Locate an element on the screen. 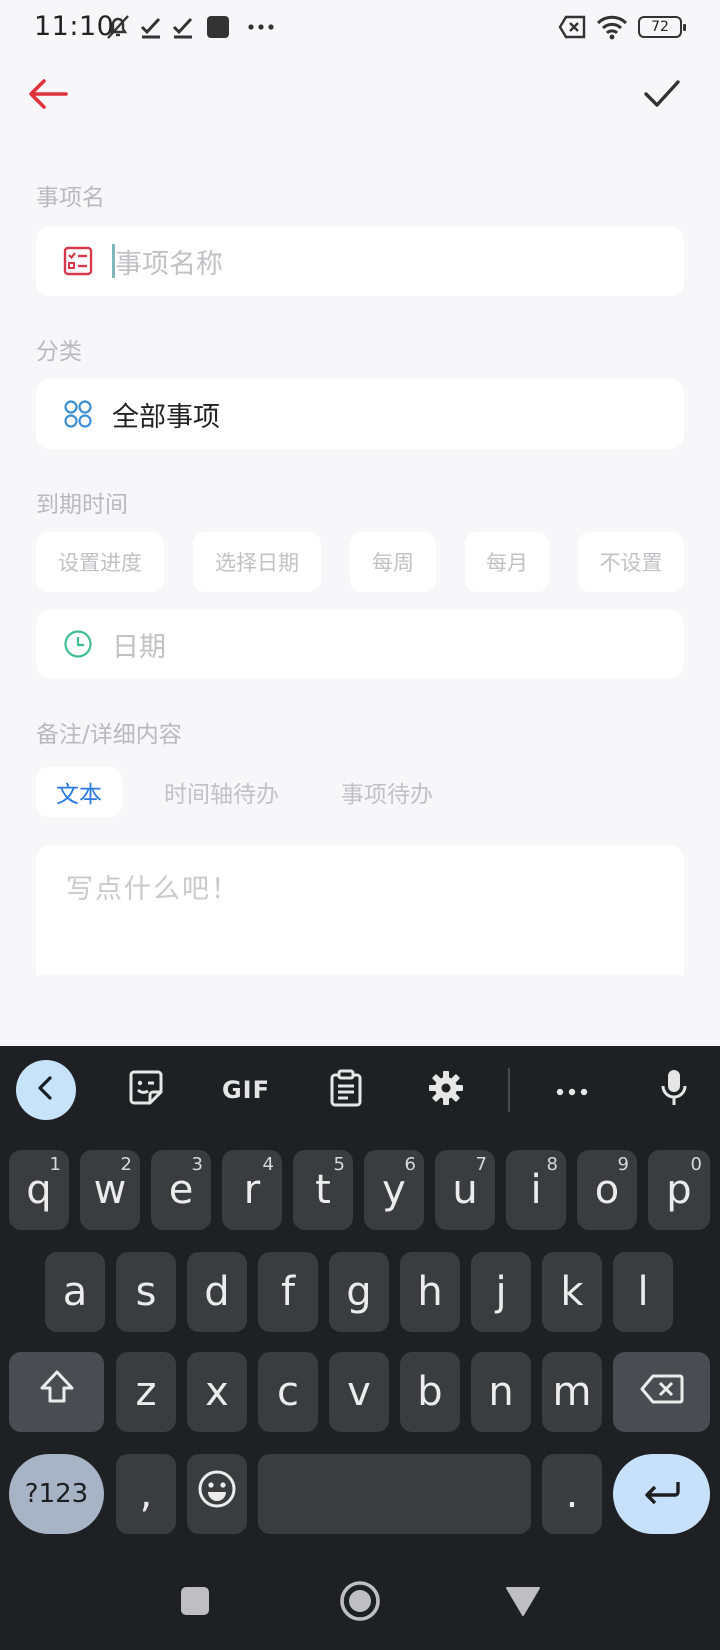 This screenshot has width=720, height=1650. enter-icon is located at coordinates (662, 1494).